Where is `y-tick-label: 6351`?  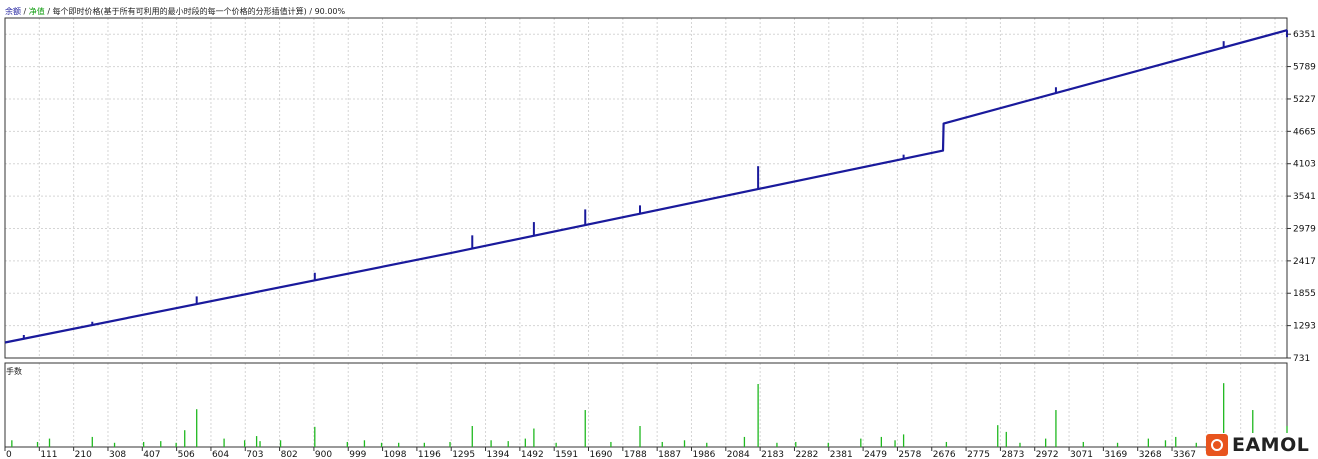
y-tick-label: 6351 is located at coordinates (1304, 35).